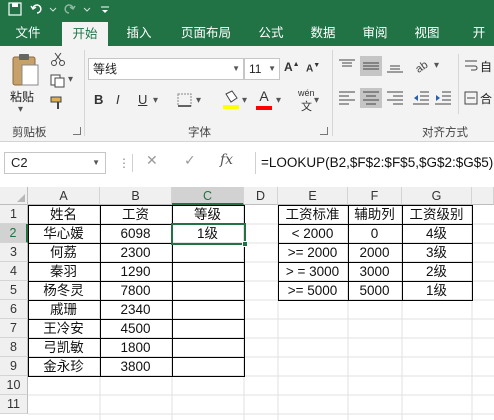 Image resolution: width=494 pixels, height=420 pixels. Describe the element at coordinates (14, 404) in the screenshot. I see `row-header-11: 11` at that location.